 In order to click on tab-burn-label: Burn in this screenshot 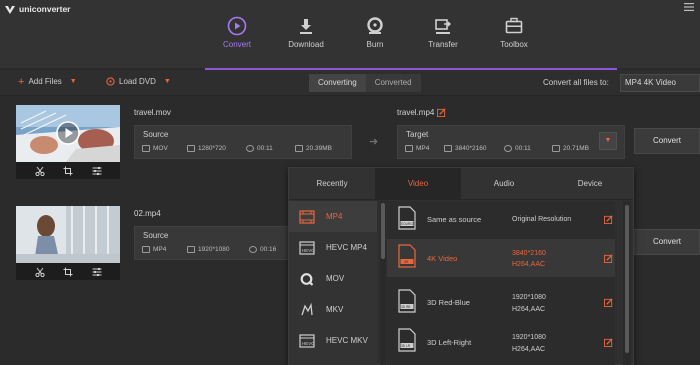, I will do `click(375, 44)`.